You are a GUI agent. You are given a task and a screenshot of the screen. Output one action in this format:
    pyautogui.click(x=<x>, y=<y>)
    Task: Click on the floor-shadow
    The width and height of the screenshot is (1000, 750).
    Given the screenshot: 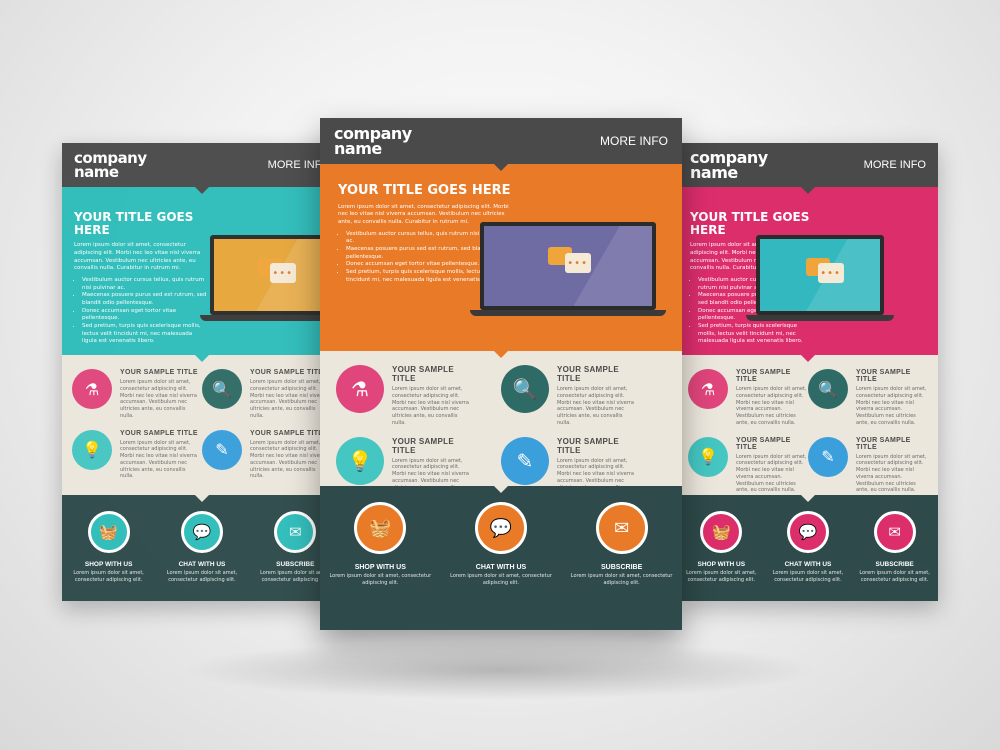 What is the action you would take?
    pyautogui.click(x=500, y=670)
    